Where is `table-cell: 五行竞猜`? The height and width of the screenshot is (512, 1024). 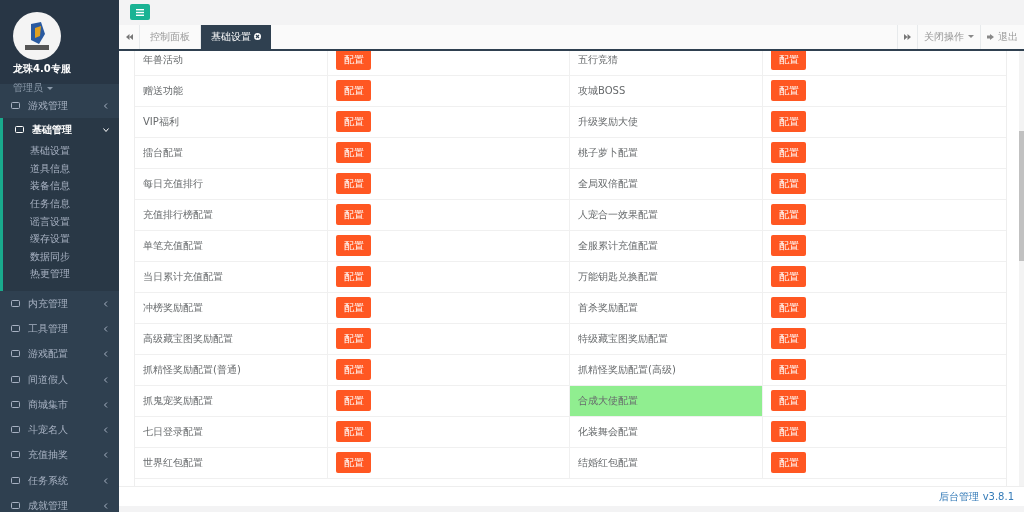
table-cell: 五行竞猜 is located at coordinates (665, 62).